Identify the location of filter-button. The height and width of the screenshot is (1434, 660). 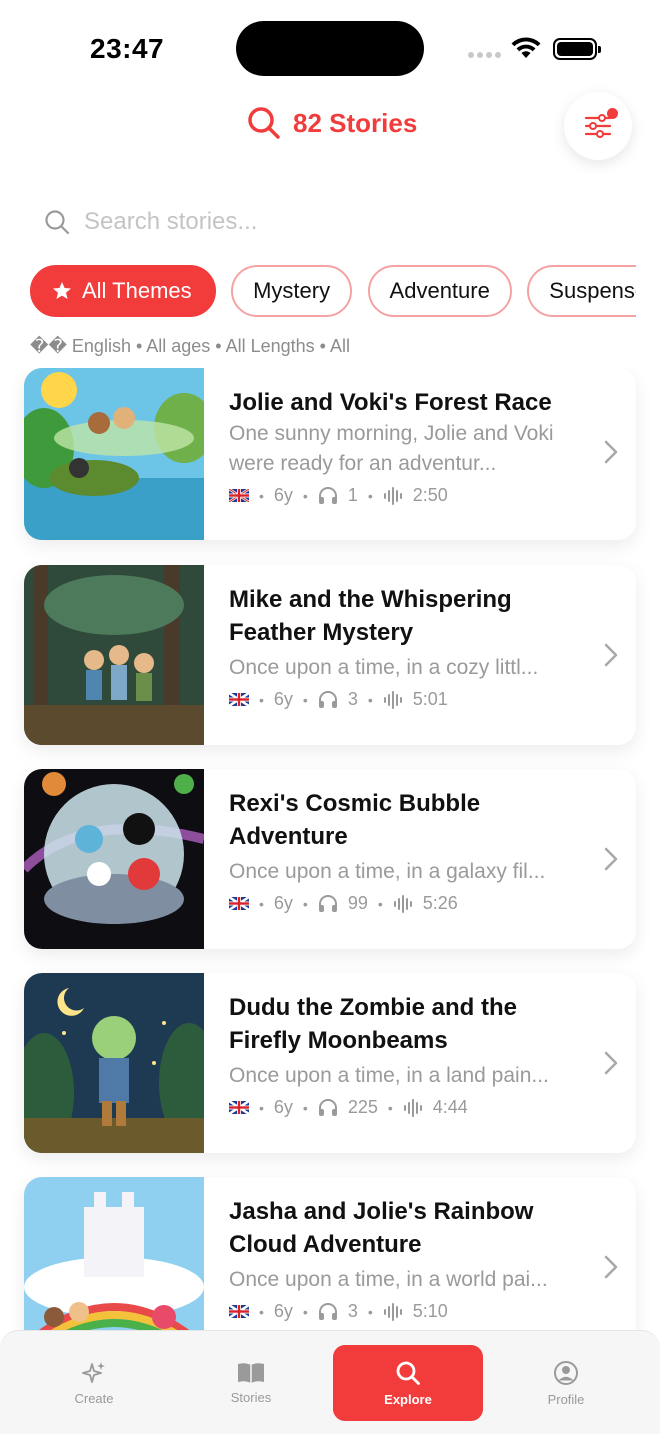
(598, 126).